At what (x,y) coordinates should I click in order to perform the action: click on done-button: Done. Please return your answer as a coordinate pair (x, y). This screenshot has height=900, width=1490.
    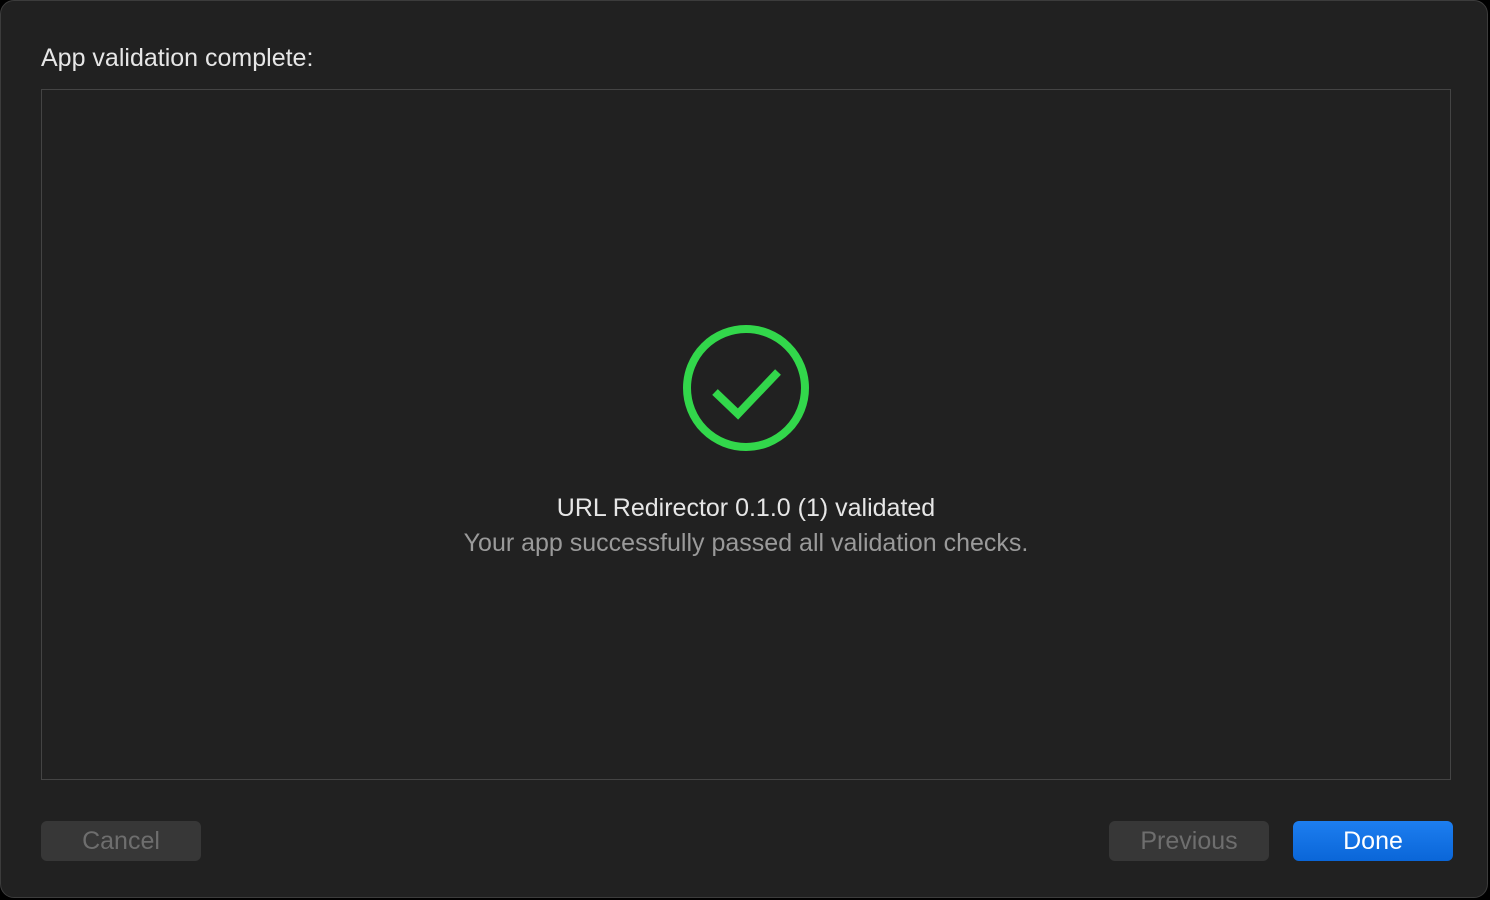
    Looking at the image, I should click on (1373, 841).